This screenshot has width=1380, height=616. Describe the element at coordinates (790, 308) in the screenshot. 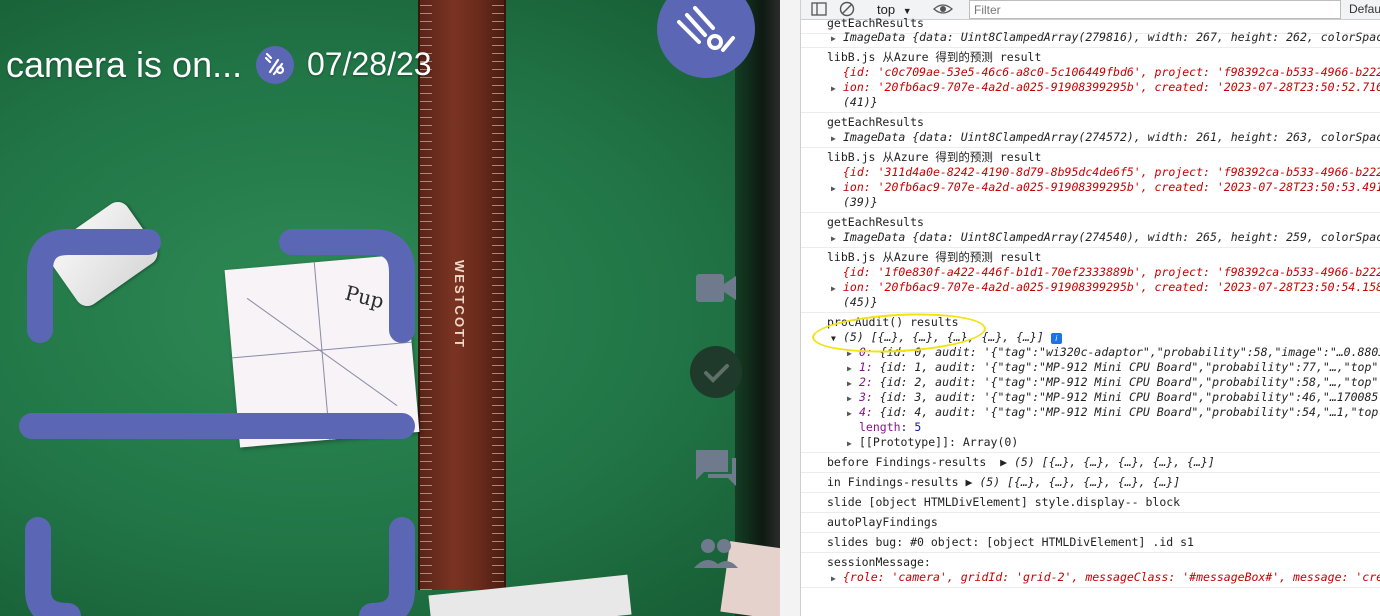

I see `panel-divider` at that location.